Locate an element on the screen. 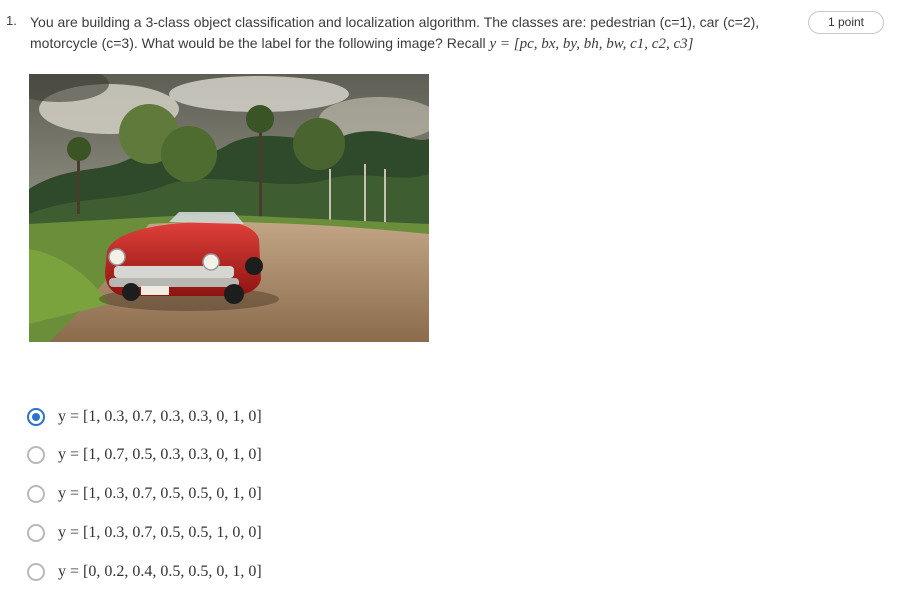 This screenshot has height=592, width=900. option-label: y = [1, 0.7, 0.5, 0.3, 0.3, 0, 1, 0] is located at coordinates (160, 454).